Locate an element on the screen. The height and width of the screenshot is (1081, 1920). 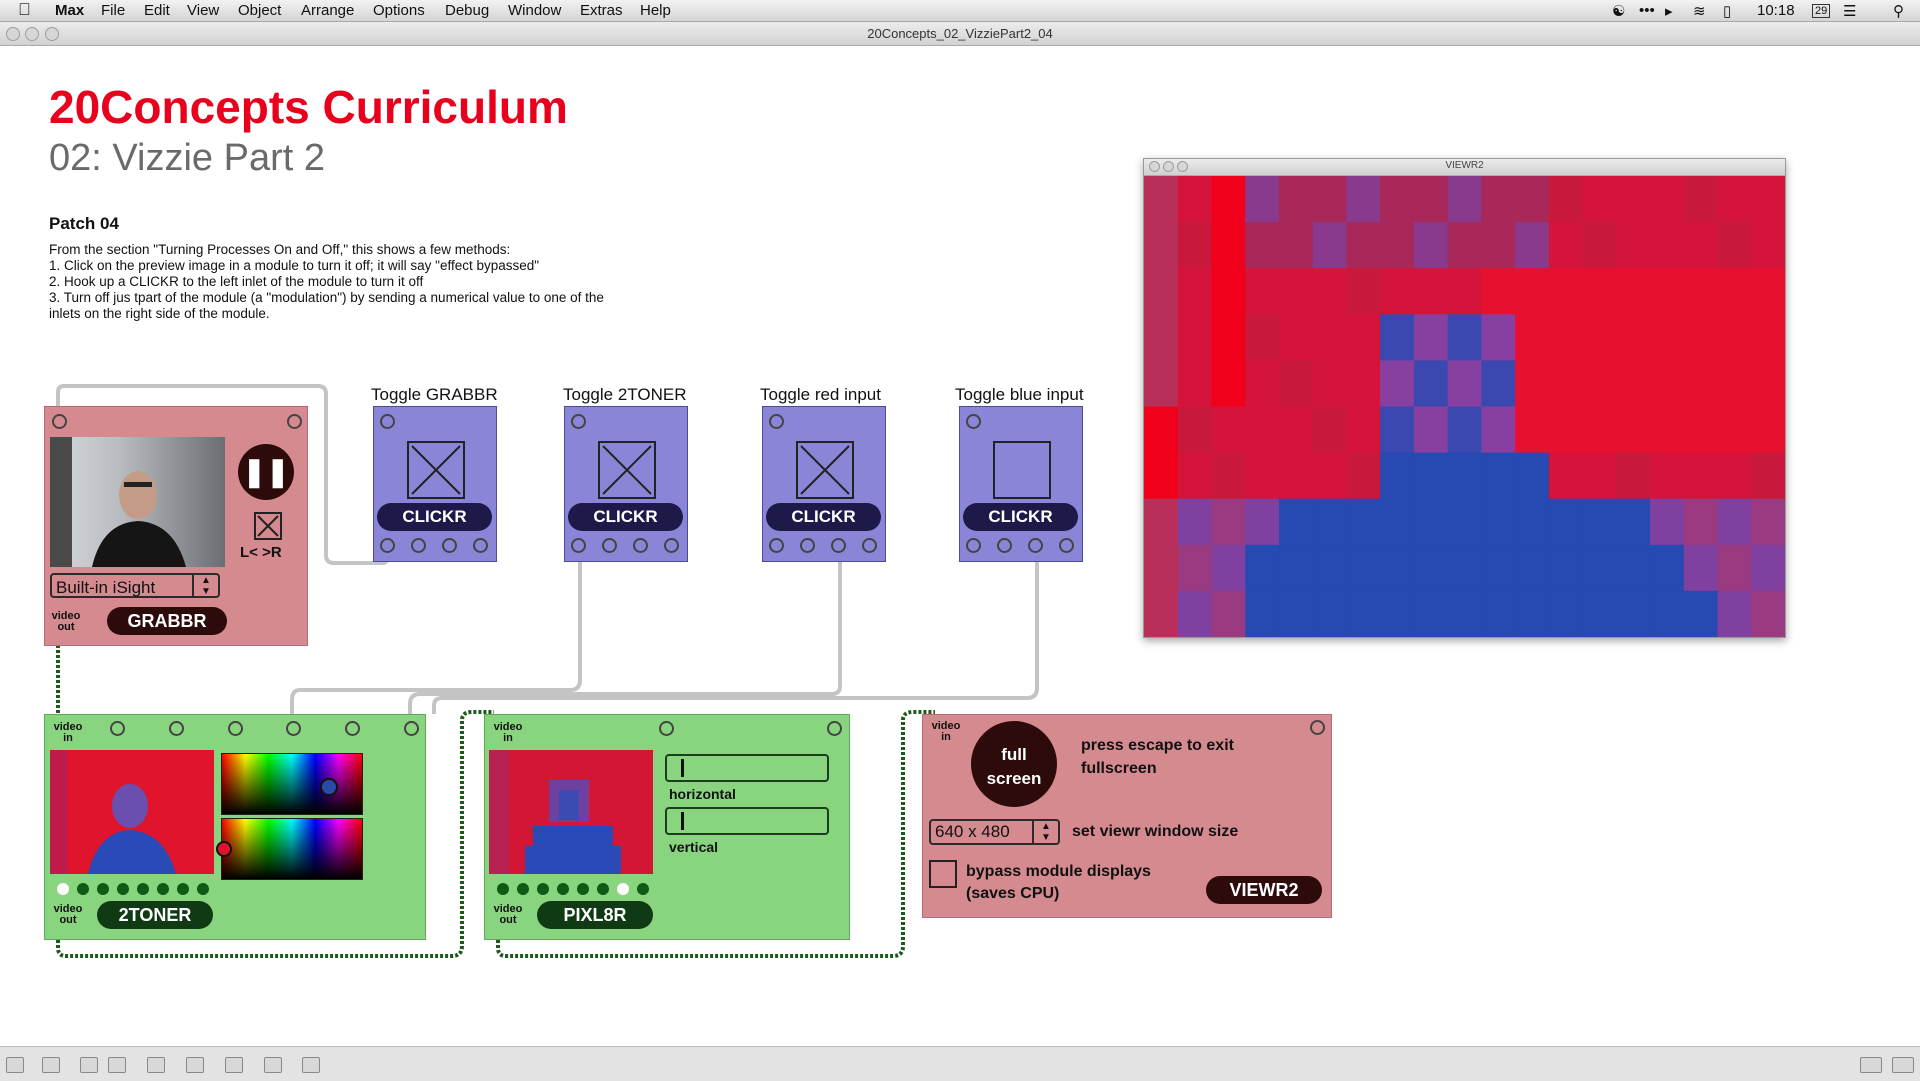
clickr-module-2toner: CLICKR is located at coordinates (626, 484).